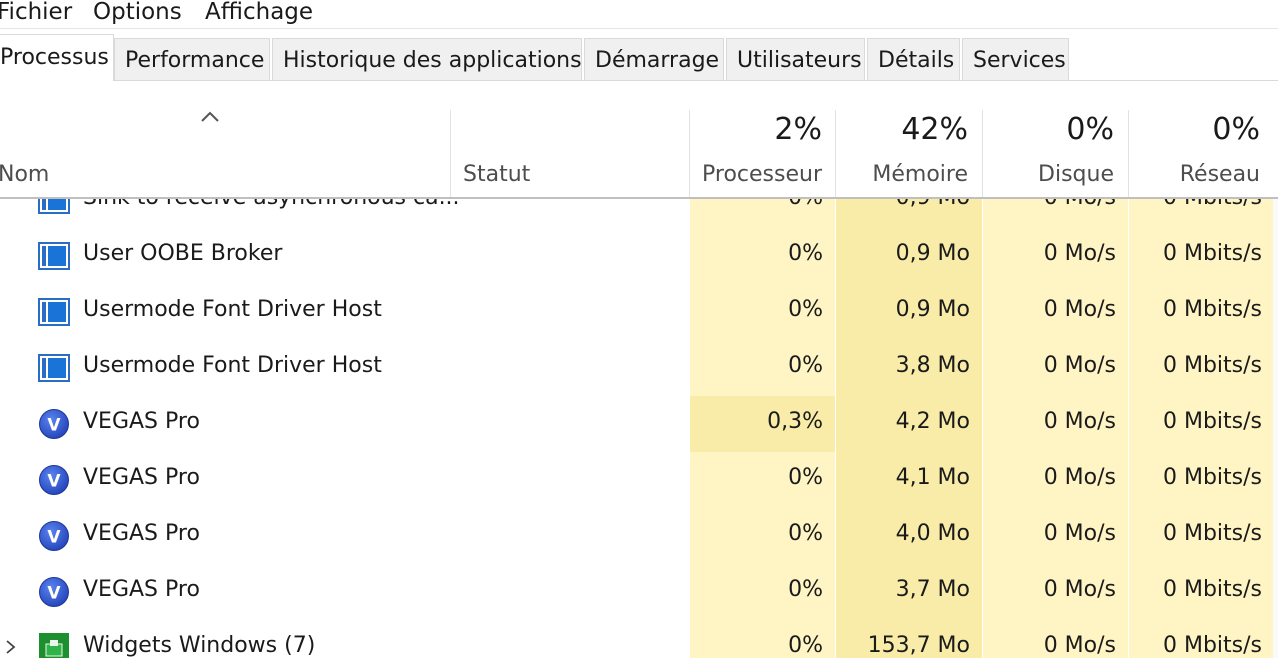  I want to click on memory-value: 153,7 Mo, so click(918, 645).